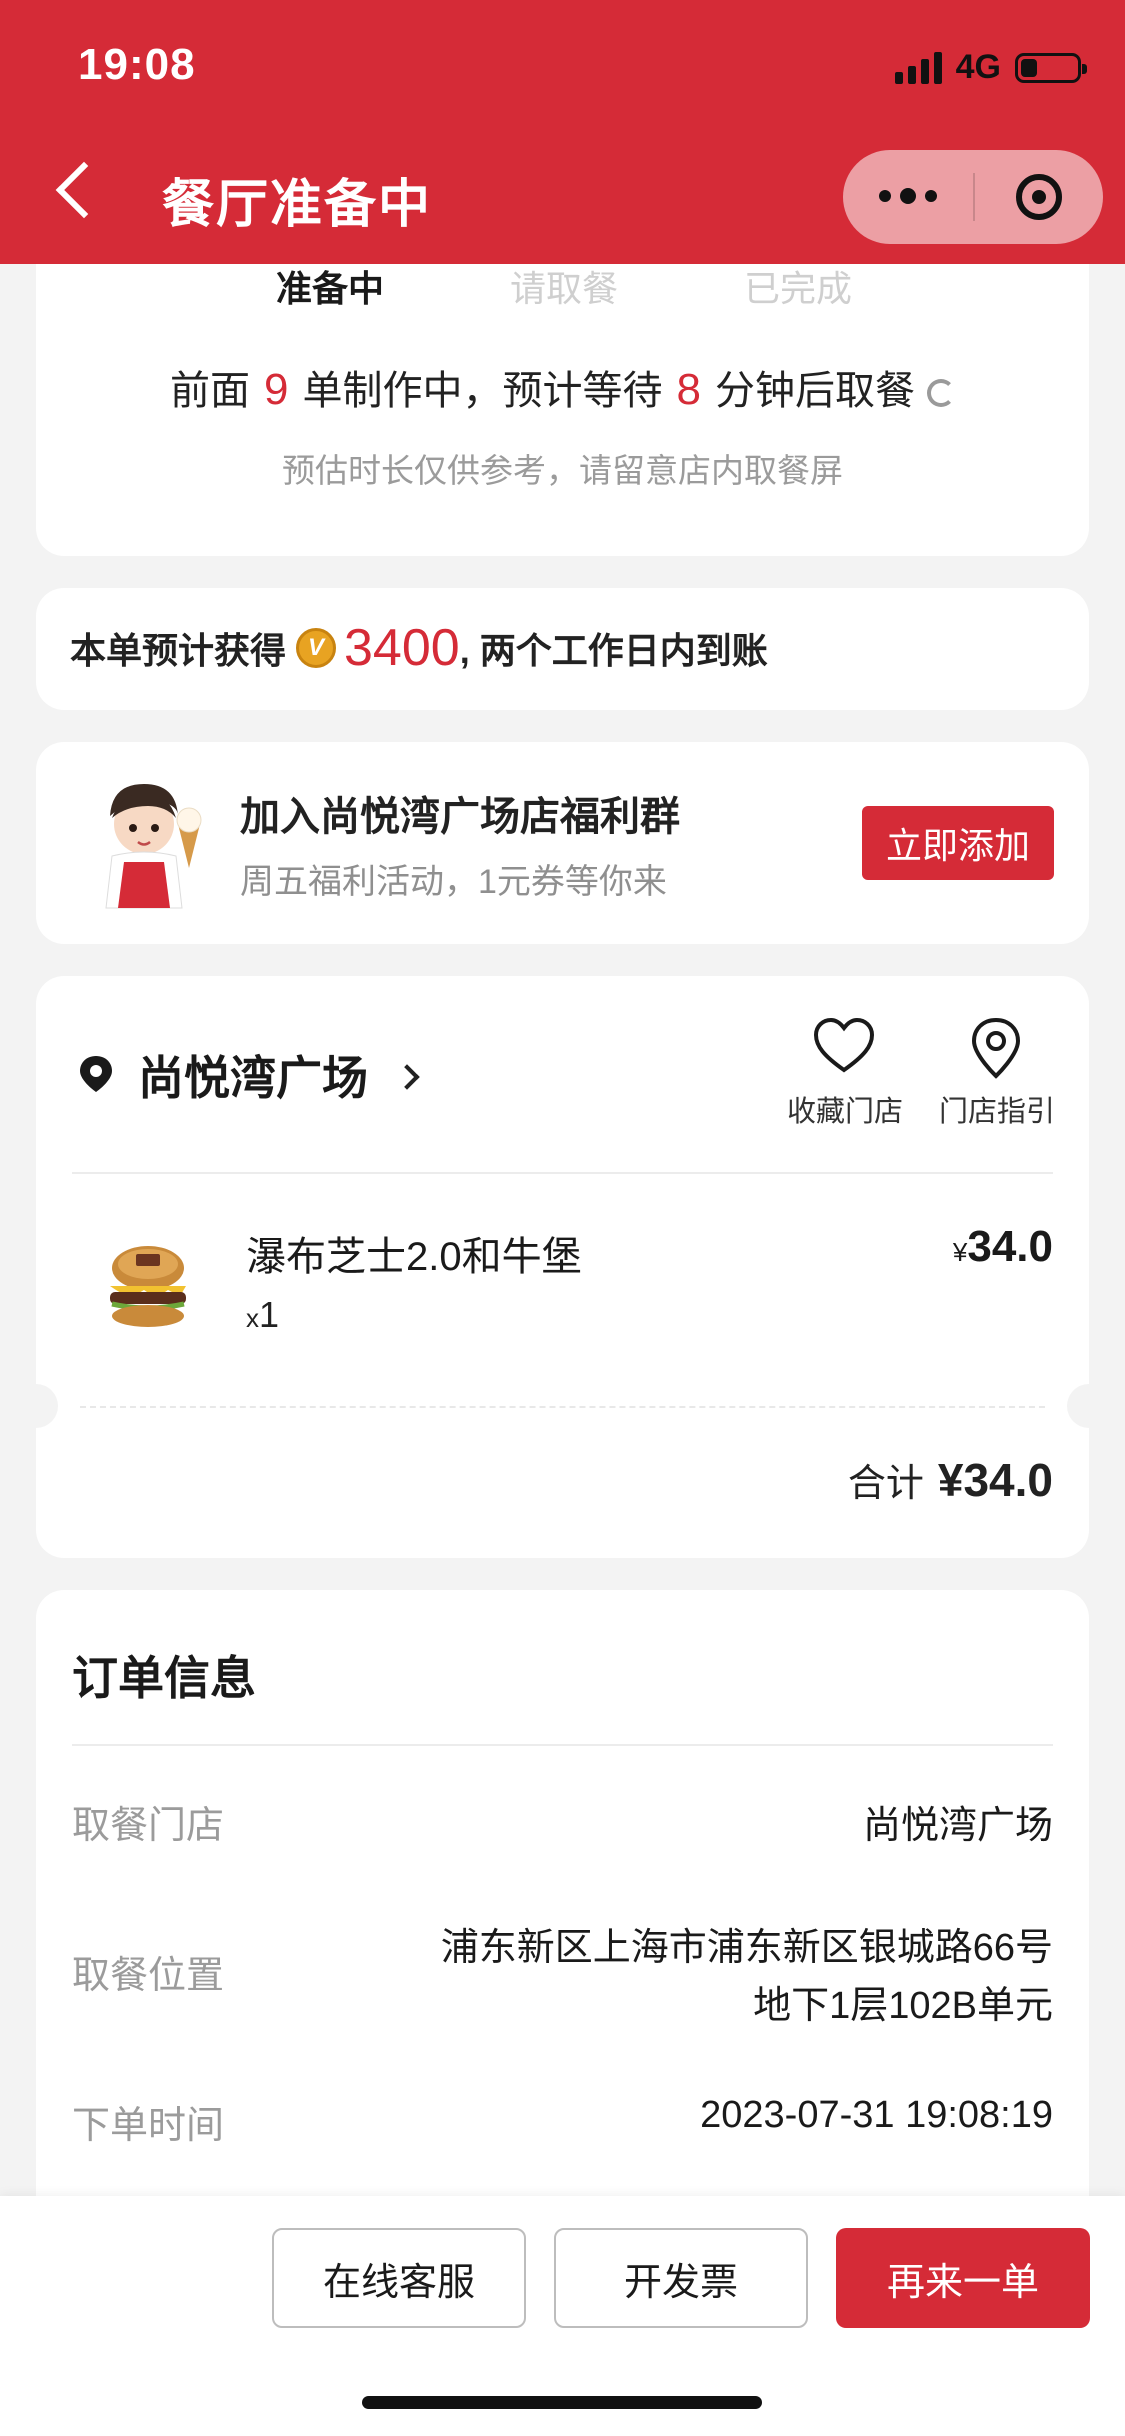 Image resolution: width=1125 pixels, height=2436 pixels. Describe the element at coordinates (995, 1480) in the screenshot. I see `total-amount: ¥34.0` at that location.